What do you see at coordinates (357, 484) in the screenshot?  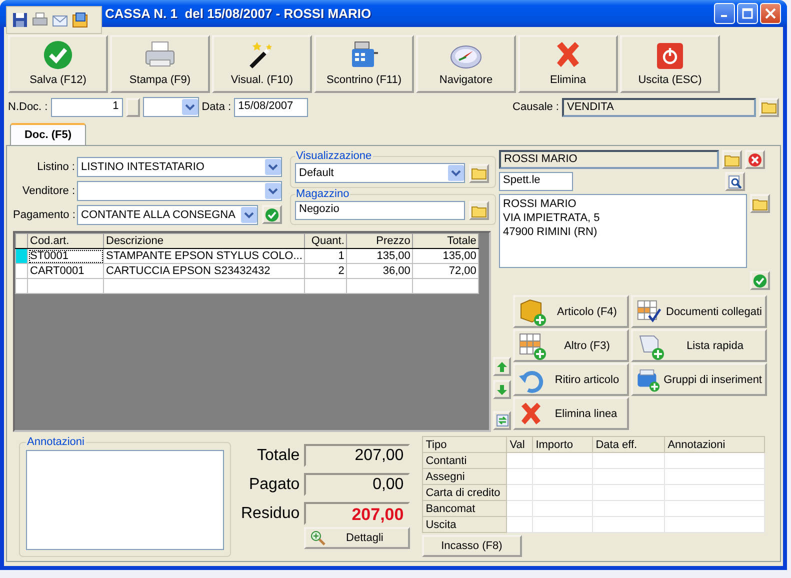 I see `total-value: 0,00` at bounding box center [357, 484].